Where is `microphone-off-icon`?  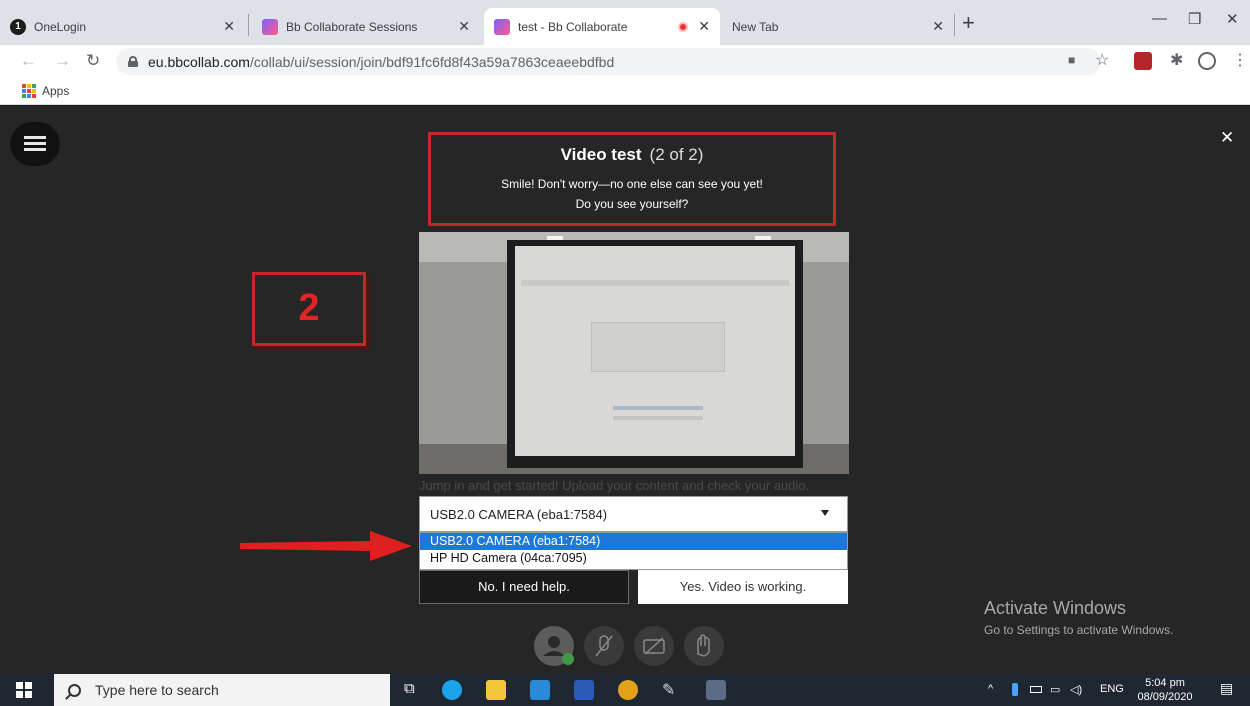
microphone-off-icon is located at coordinates (604, 646).